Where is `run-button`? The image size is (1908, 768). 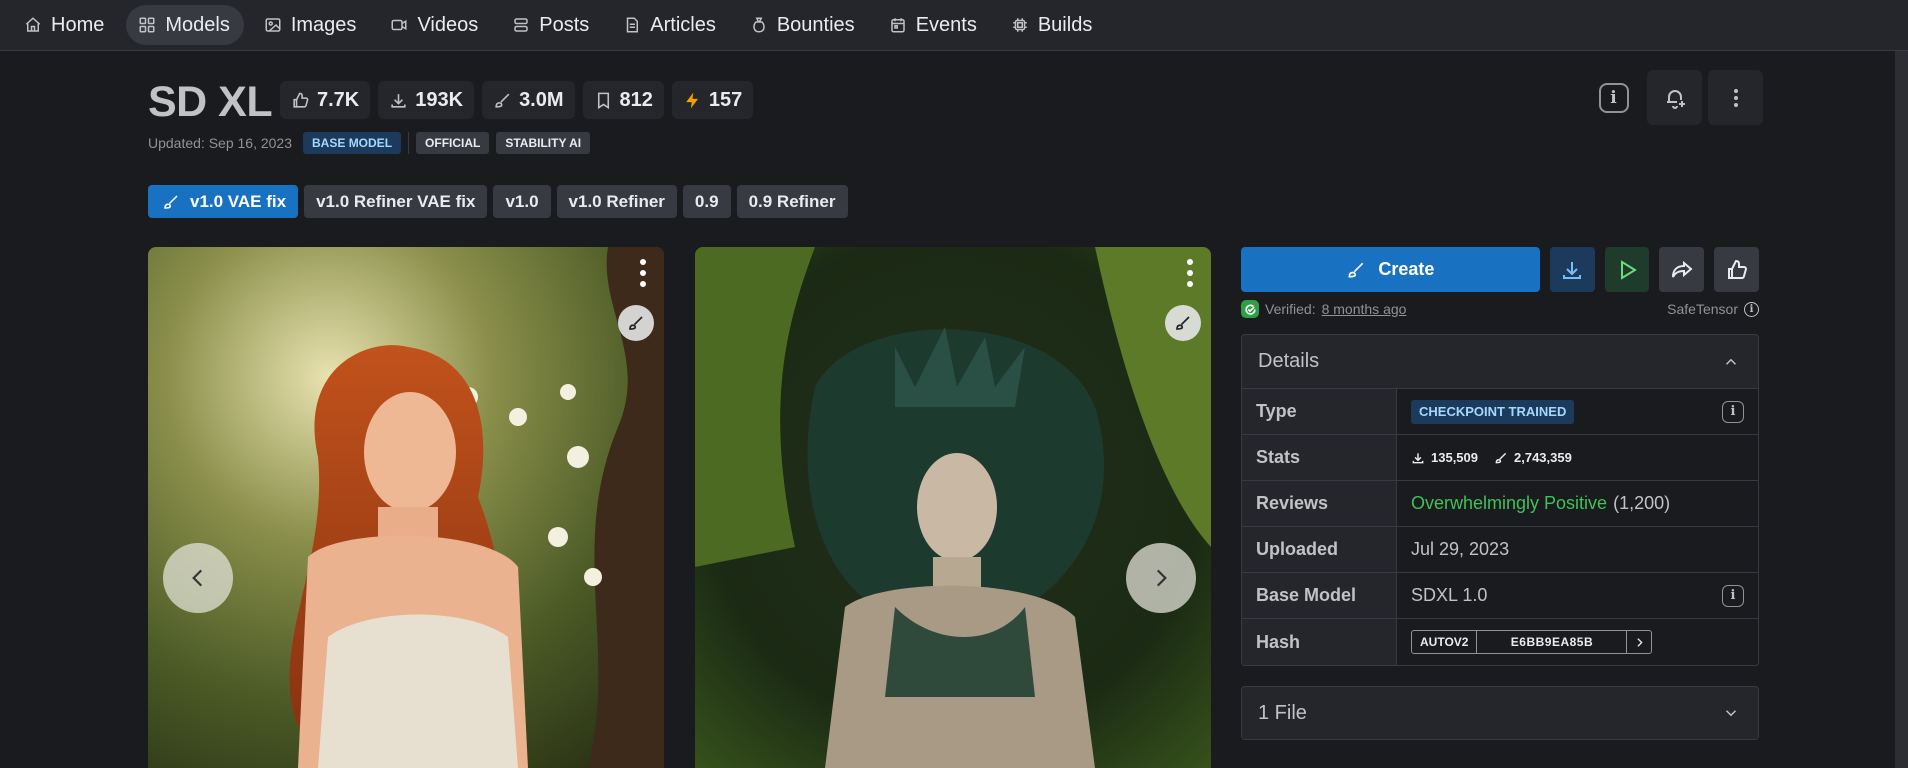 run-button is located at coordinates (1627, 269).